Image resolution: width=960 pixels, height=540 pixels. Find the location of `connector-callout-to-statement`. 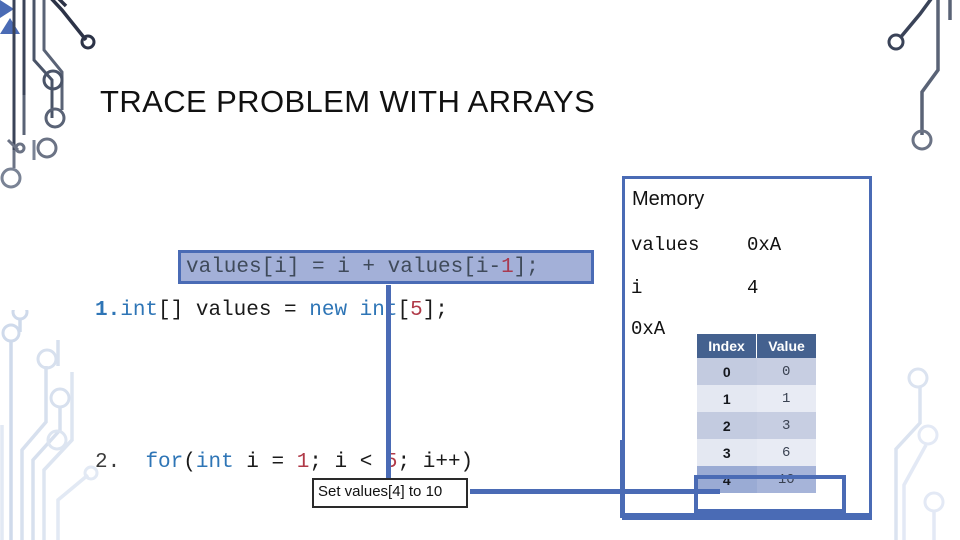

connector-callout-to-statement is located at coordinates (388, 385).